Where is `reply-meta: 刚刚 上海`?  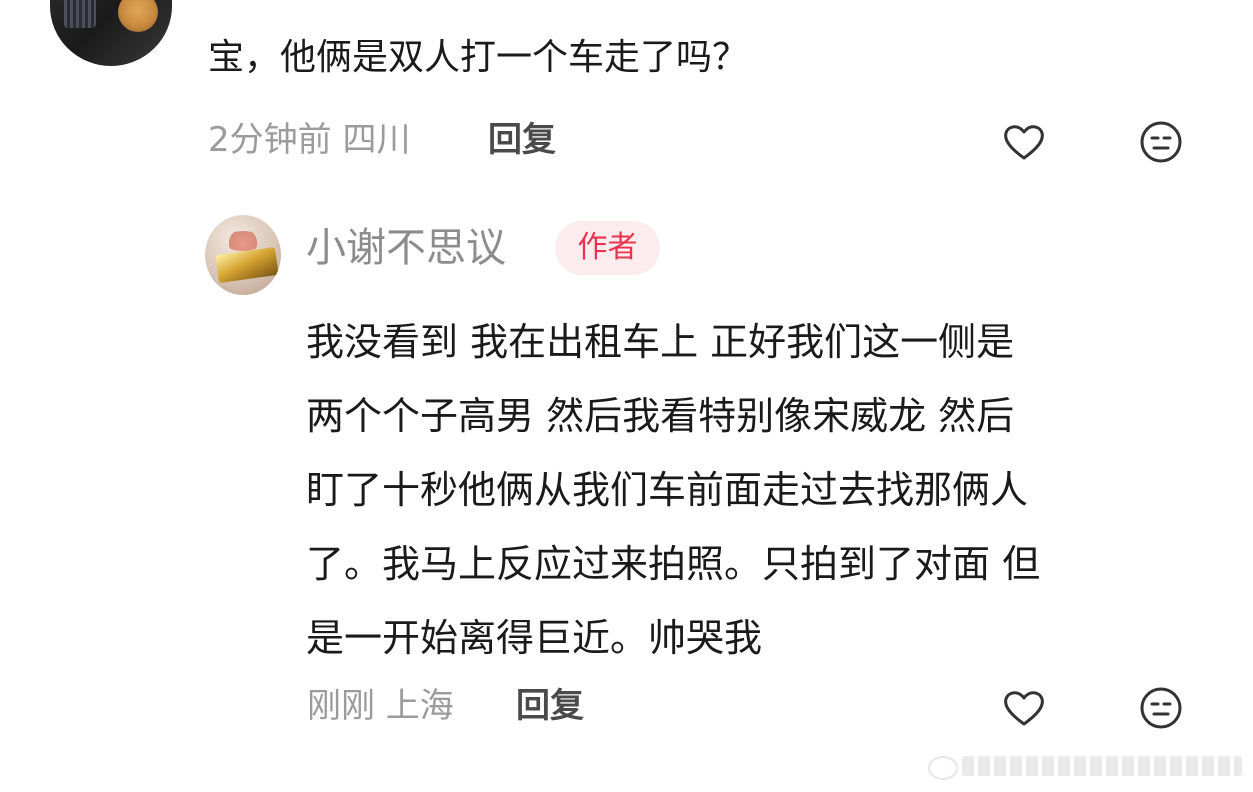
reply-meta: 刚刚 上海 is located at coordinates (380, 706).